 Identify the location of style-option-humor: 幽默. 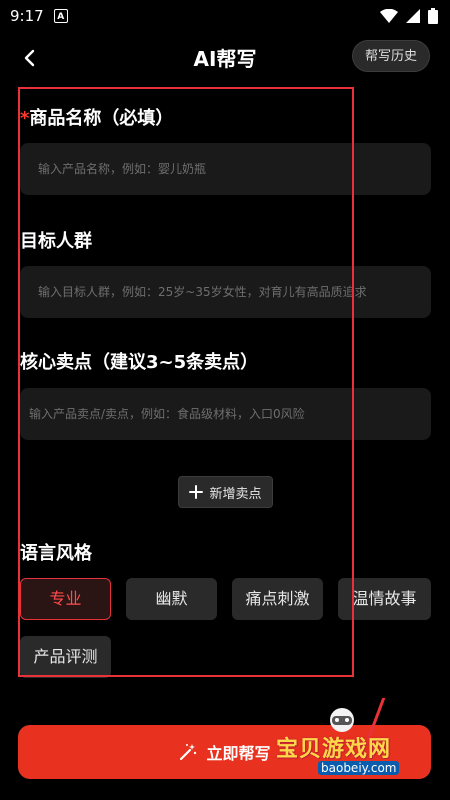
(171, 599).